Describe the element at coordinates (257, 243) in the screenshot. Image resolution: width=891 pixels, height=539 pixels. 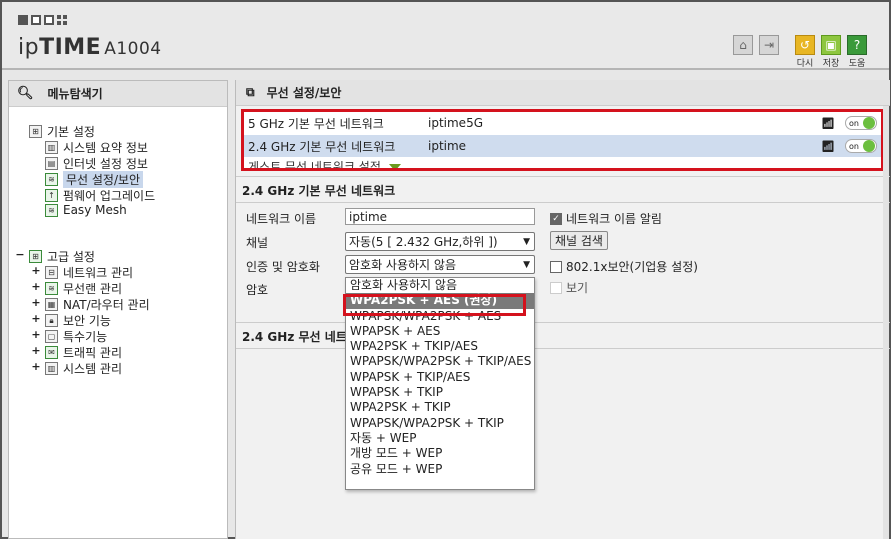
I see `channel-label: 채널` at that location.